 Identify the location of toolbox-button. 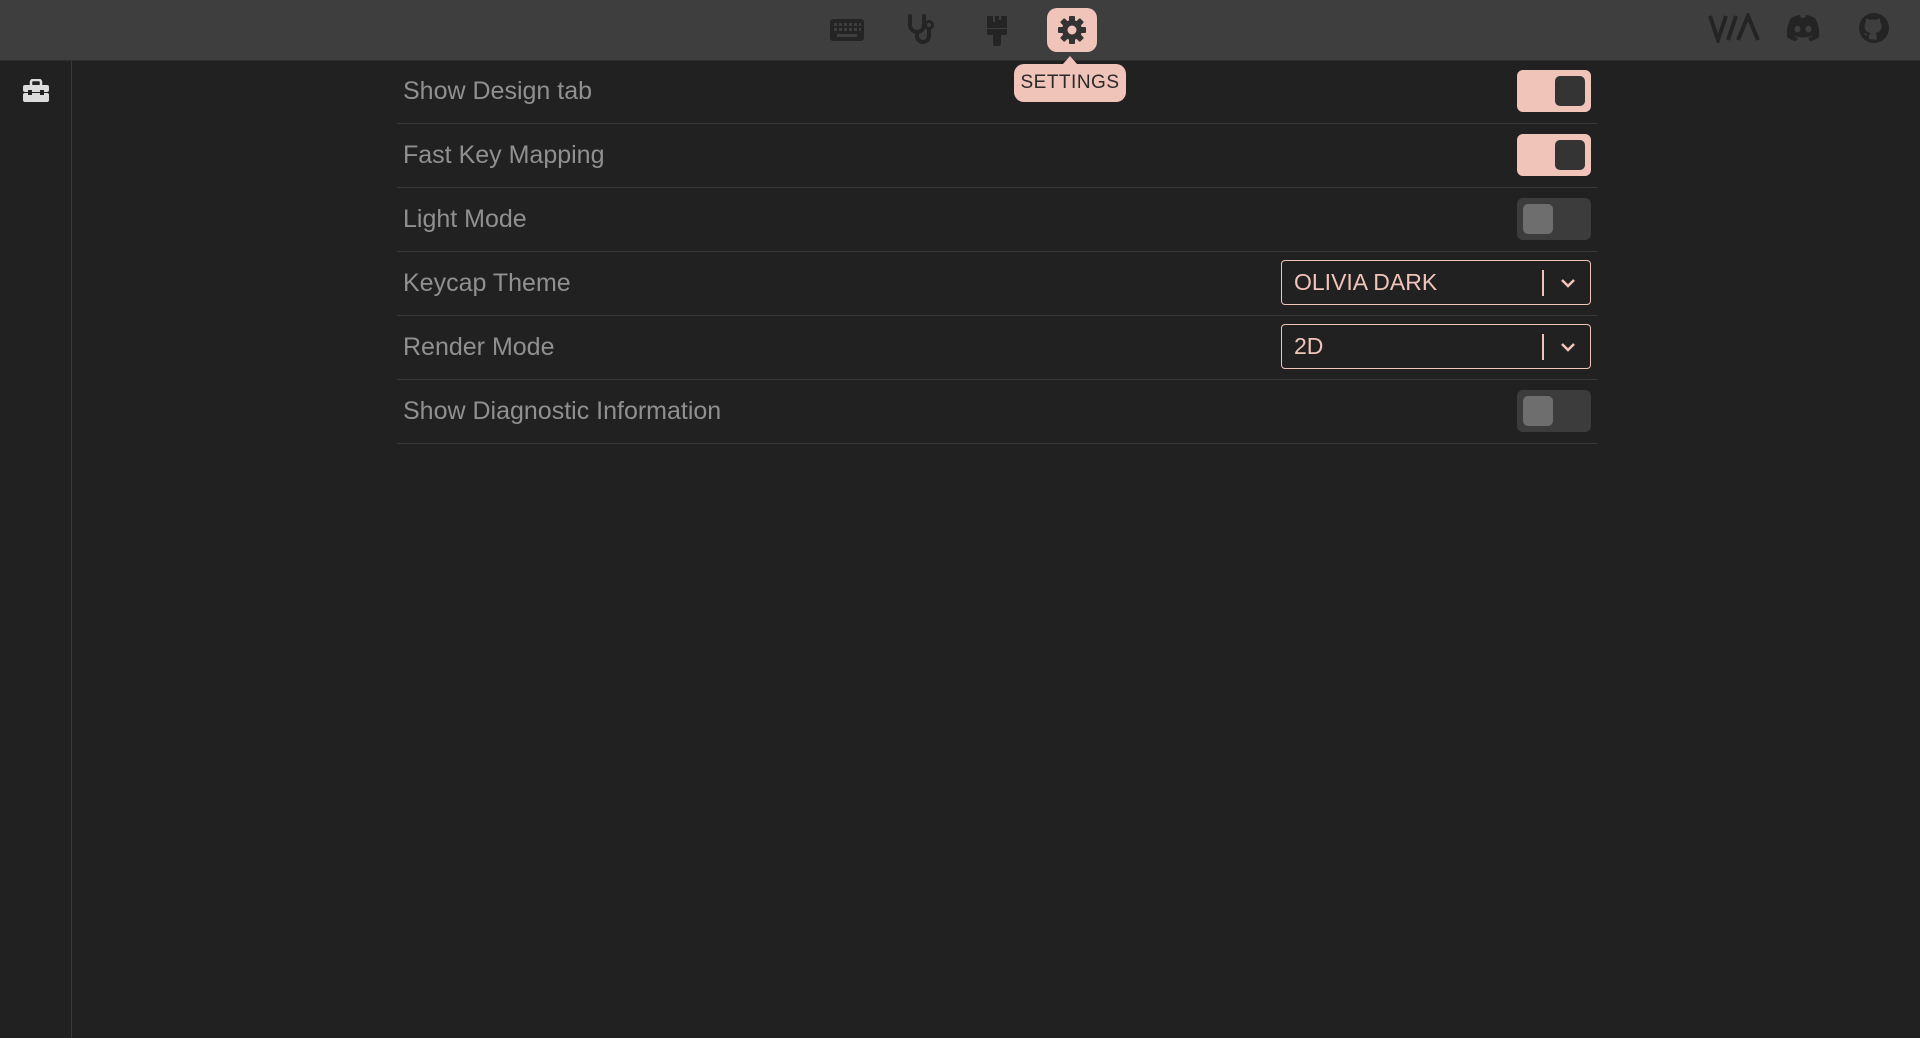
(36, 92).